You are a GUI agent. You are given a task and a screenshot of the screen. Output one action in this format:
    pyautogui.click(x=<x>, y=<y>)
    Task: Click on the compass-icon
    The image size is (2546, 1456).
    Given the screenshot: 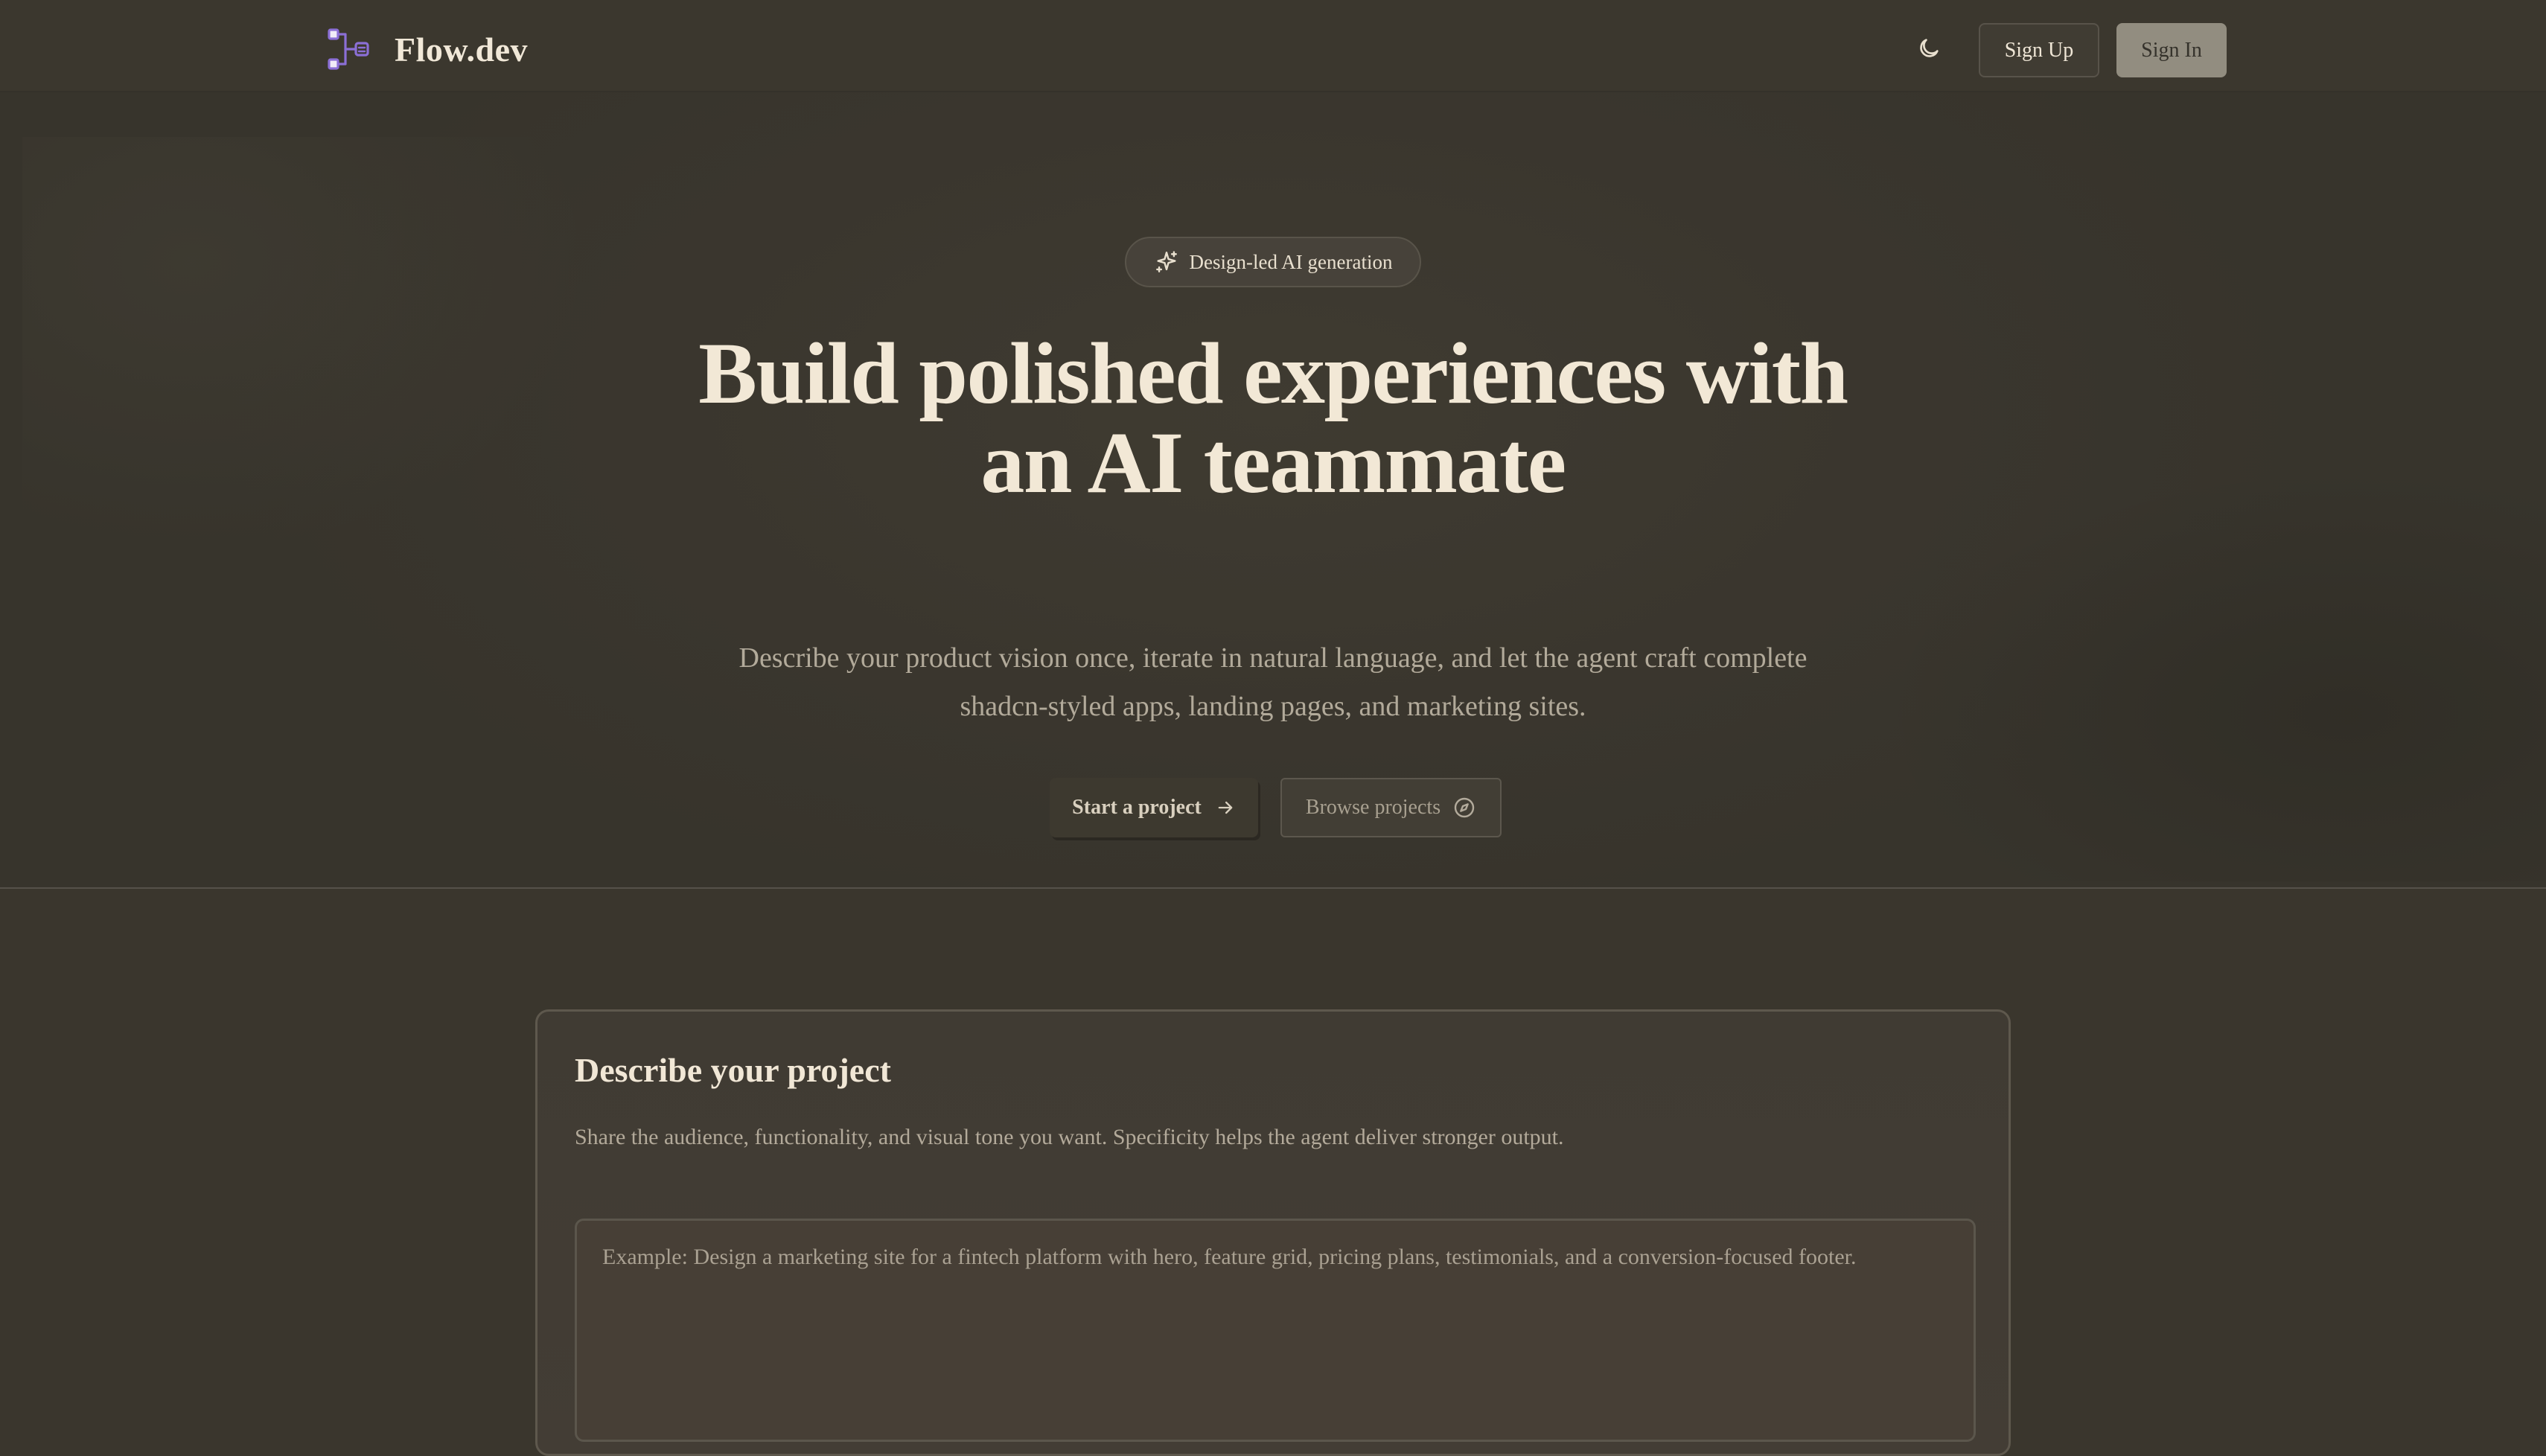 What is the action you would take?
    pyautogui.click(x=1464, y=807)
    